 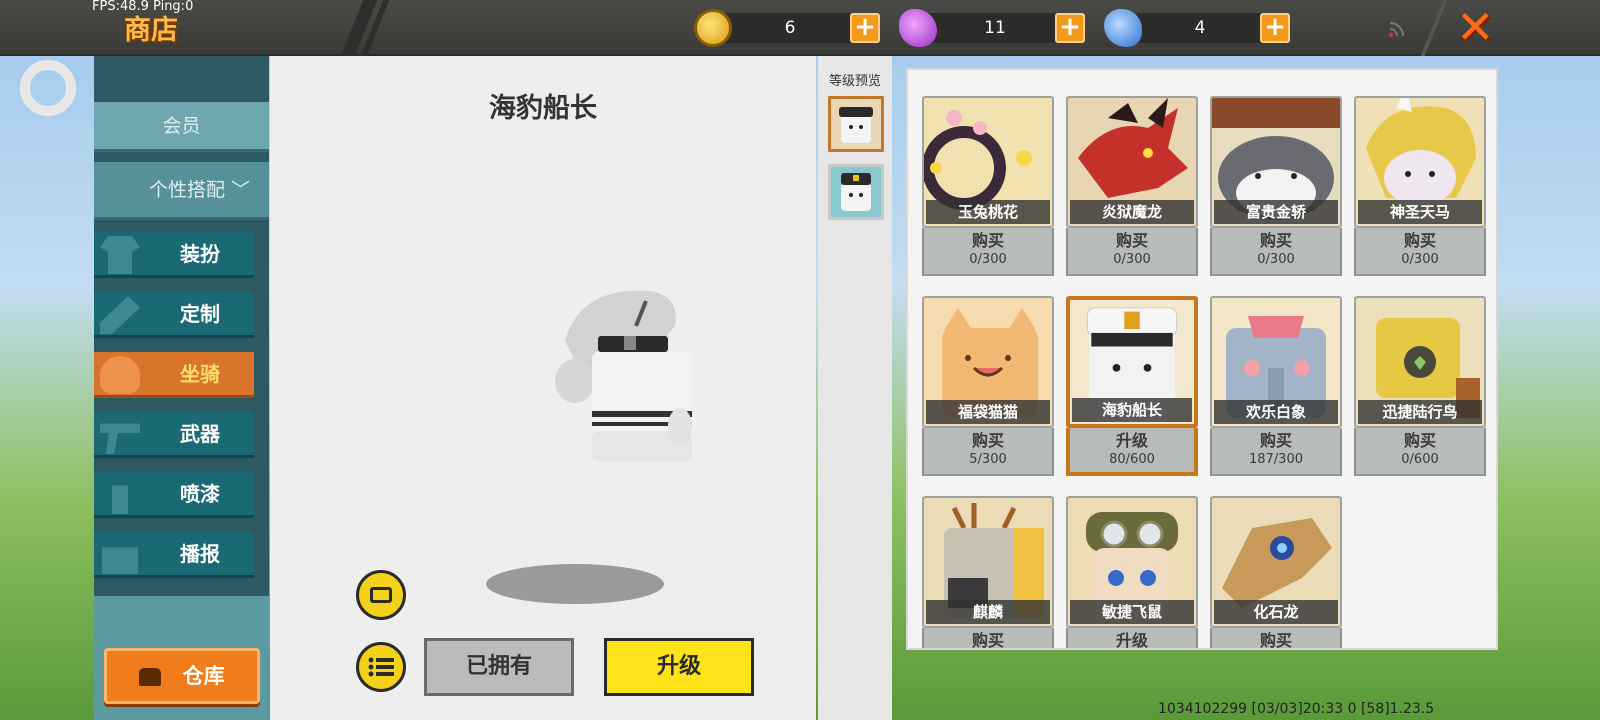 What do you see at coordinates (1132, 410) in the screenshot?
I see `mount-card-name: 海豹船长` at bounding box center [1132, 410].